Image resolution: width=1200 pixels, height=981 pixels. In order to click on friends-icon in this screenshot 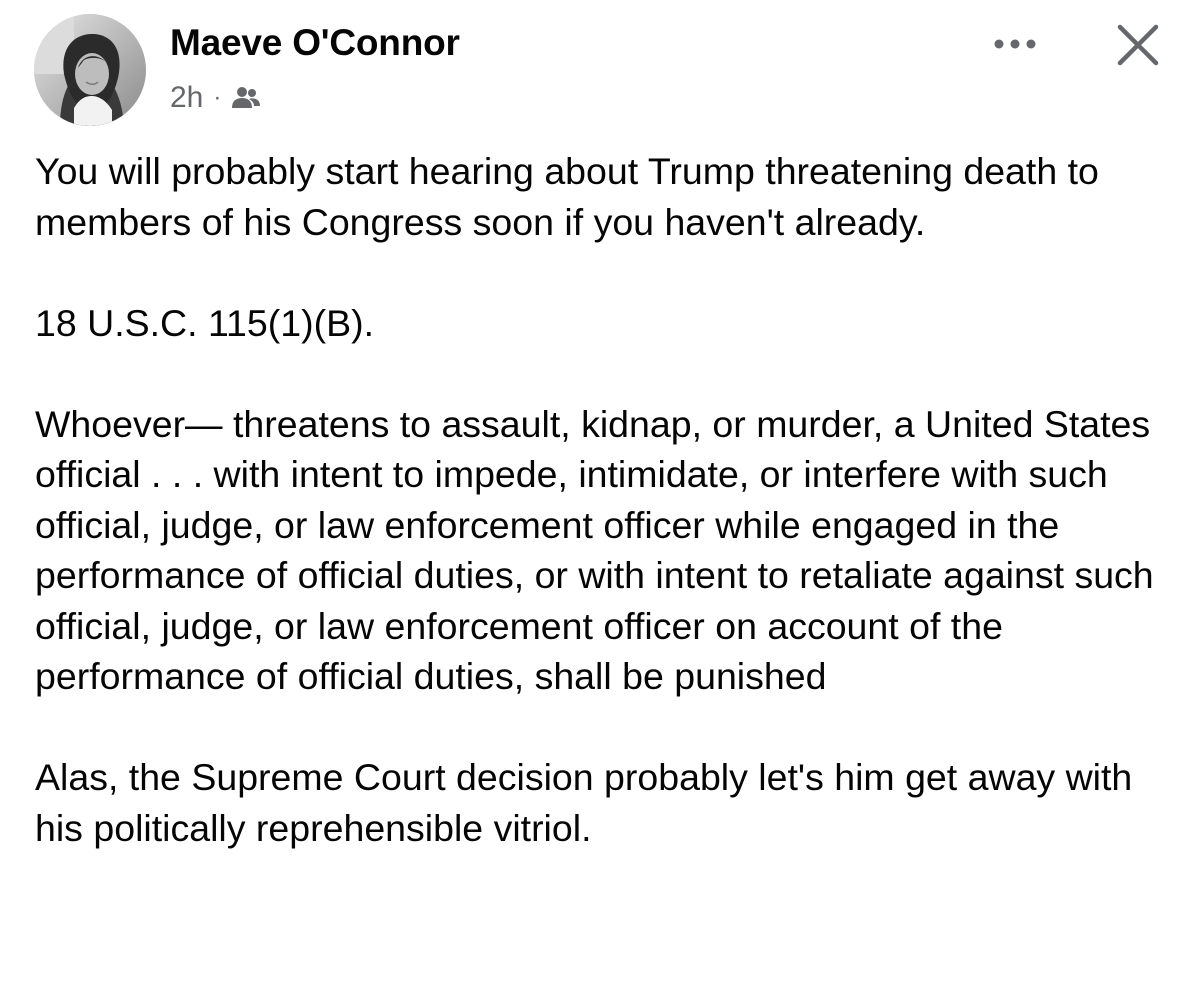, I will do `click(246, 98)`.